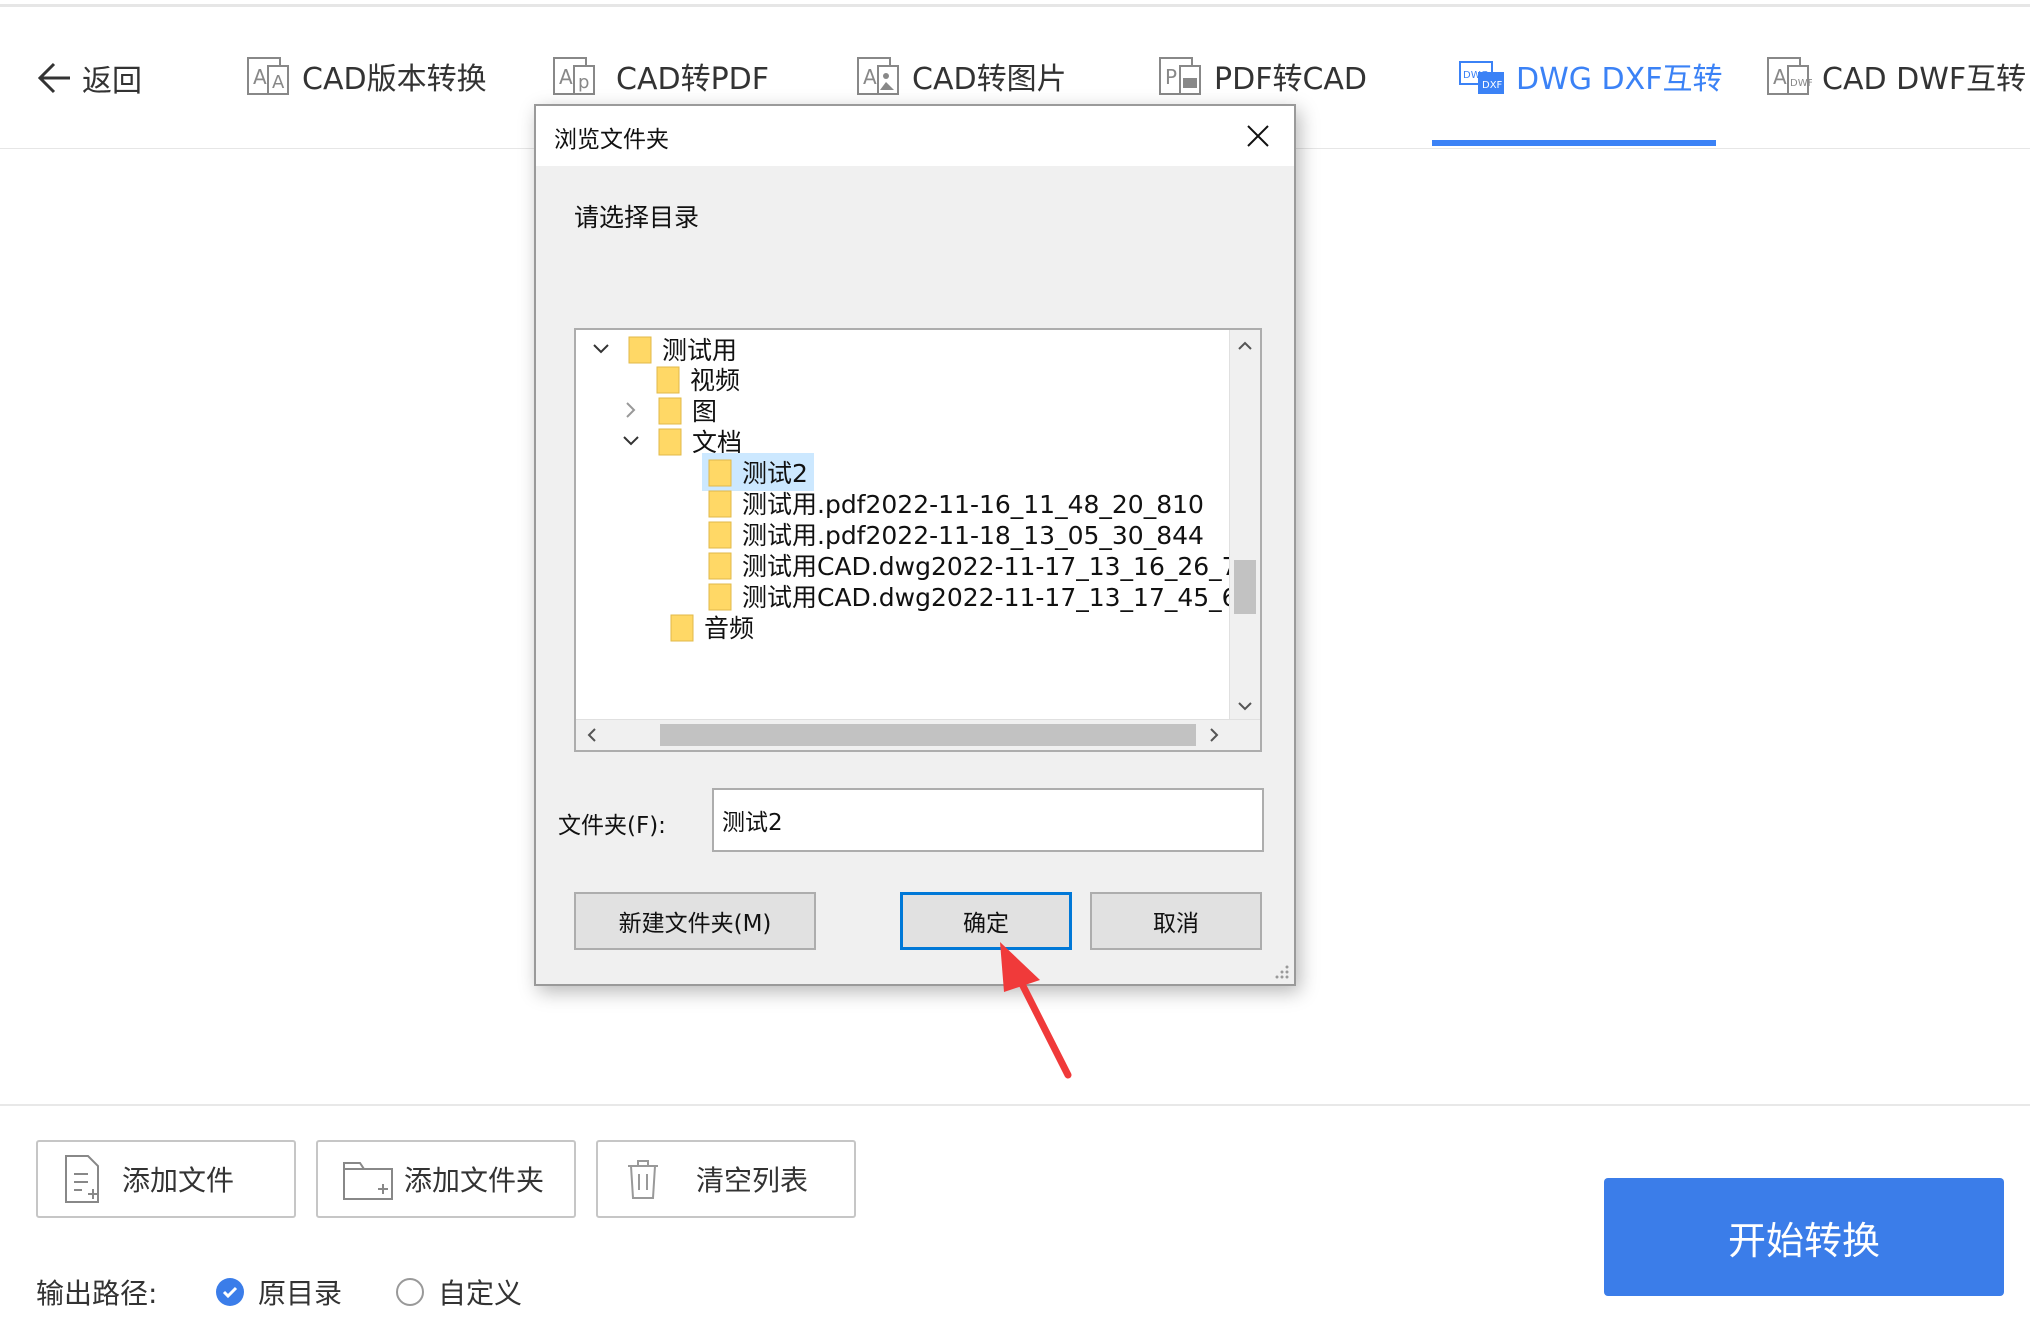 The image size is (2030, 1324). Describe the element at coordinates (1245, 706) in the screenshot. I see `scroll-down-icon` at that location.